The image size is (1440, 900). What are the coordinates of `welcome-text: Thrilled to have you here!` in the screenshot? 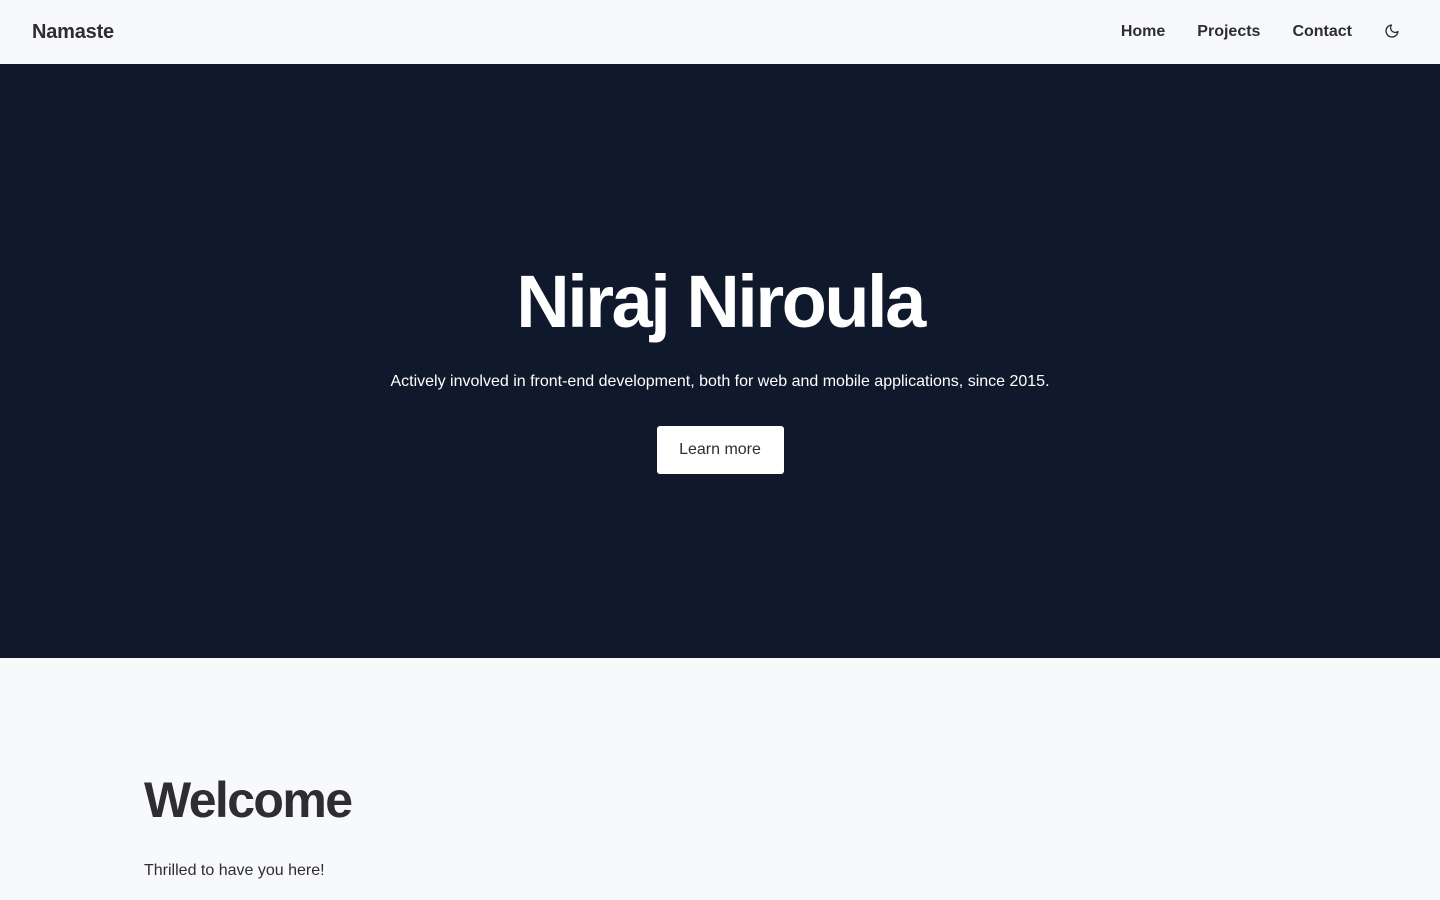 It's located at (234, 870).